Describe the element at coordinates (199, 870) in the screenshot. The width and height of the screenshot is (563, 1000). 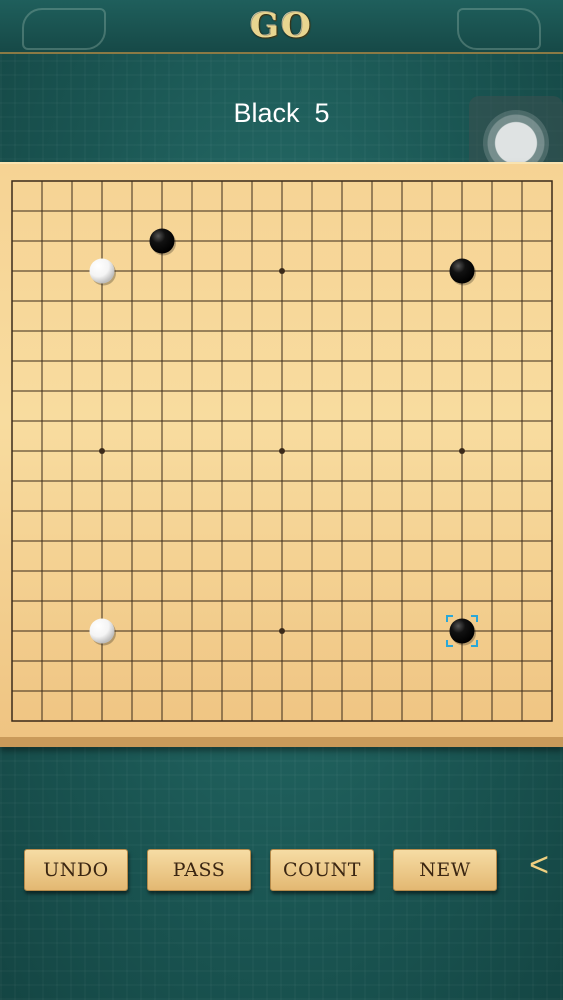
I see `pass-button: PASS` at that location.